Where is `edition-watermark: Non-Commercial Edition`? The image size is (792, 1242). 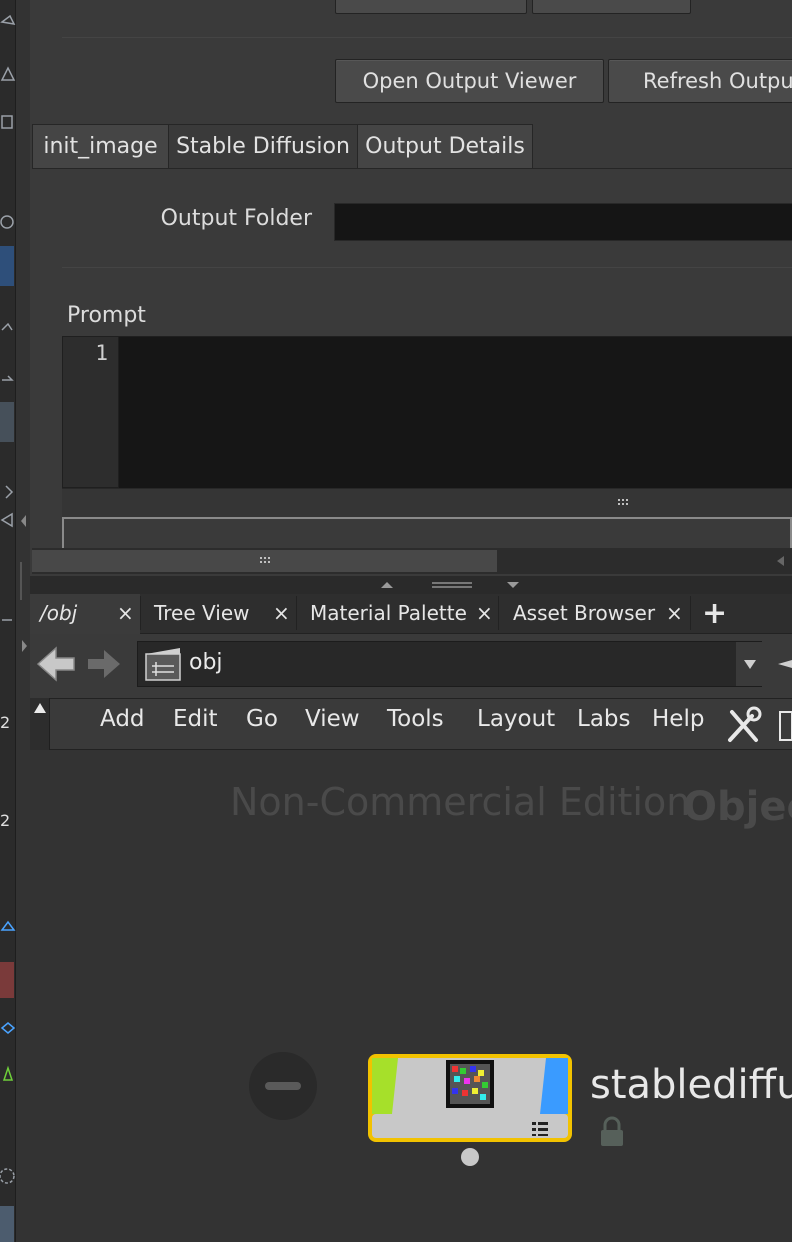 edition-watermark: Non-Commercial Edition is located at coordinates (460, 802).